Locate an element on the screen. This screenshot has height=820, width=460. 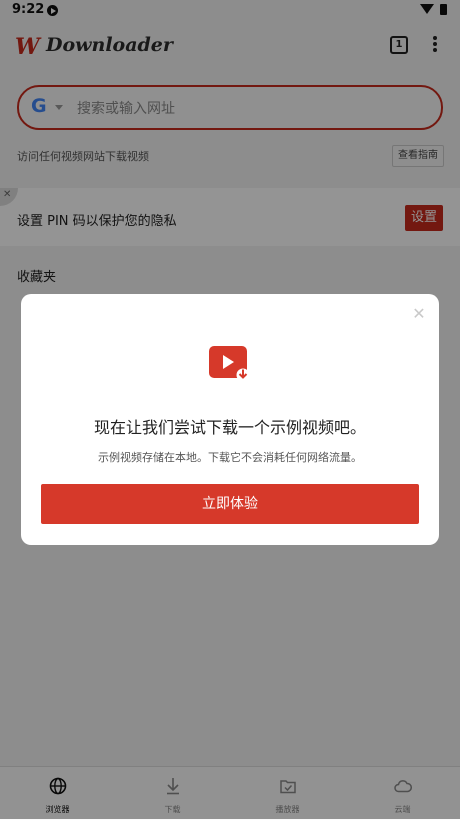
close-icon: ✕ is located at coordinates (419, 314).